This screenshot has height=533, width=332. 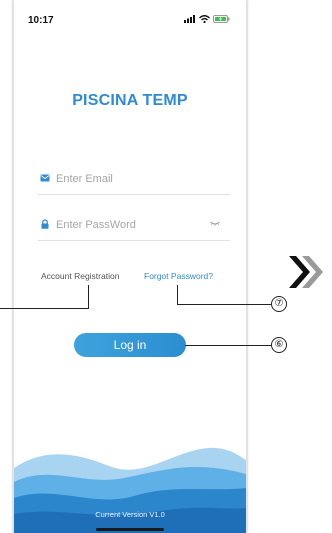 I want to click on password-field, so click(x=134, y=225).